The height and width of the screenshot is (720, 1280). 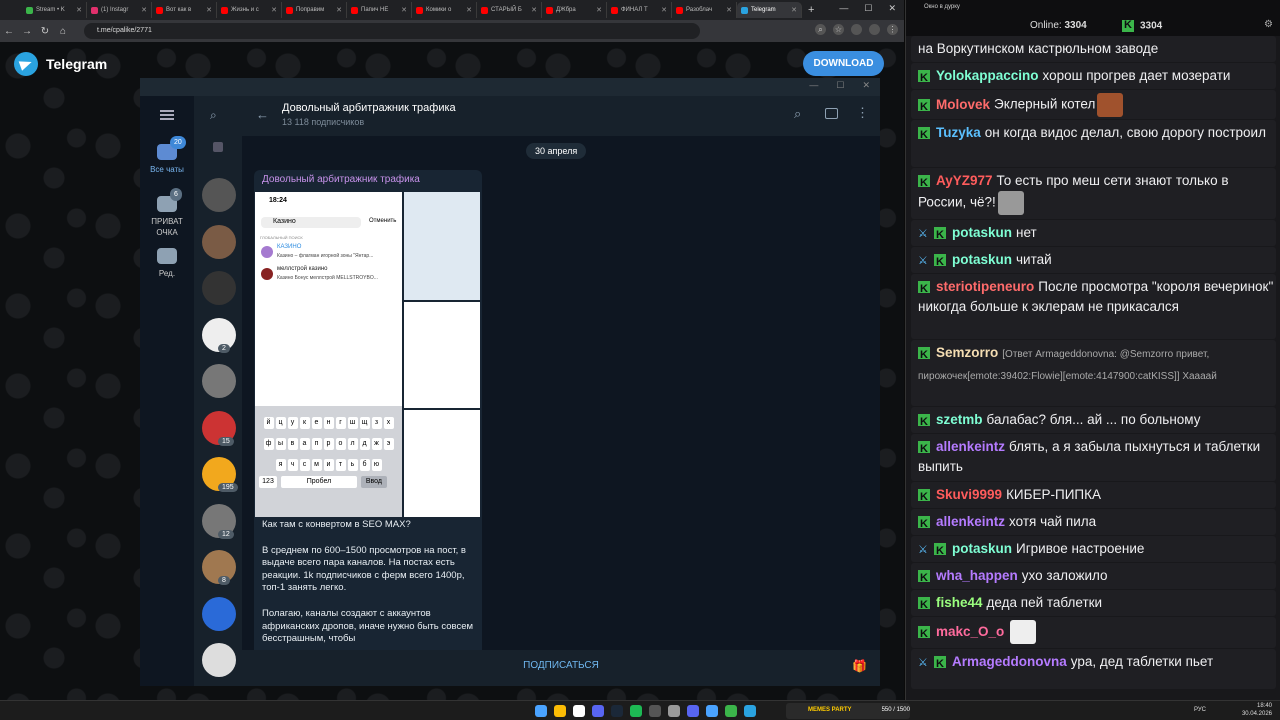 I want to click on chat-message: ⚔ Armageddonovnaура, дед таблетки пьет, so click(x=1096, y=662).